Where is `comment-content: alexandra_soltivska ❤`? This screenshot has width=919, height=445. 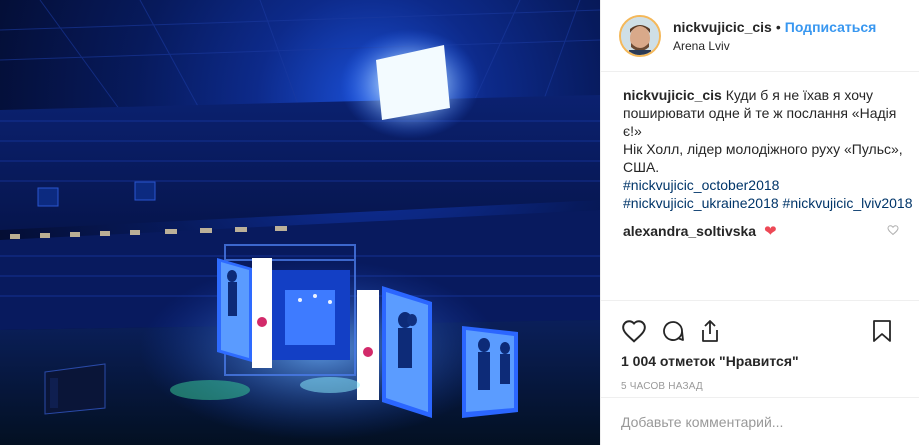 comment-content: alexandra_soltivska ❤ is located at coordinates (700, 231).